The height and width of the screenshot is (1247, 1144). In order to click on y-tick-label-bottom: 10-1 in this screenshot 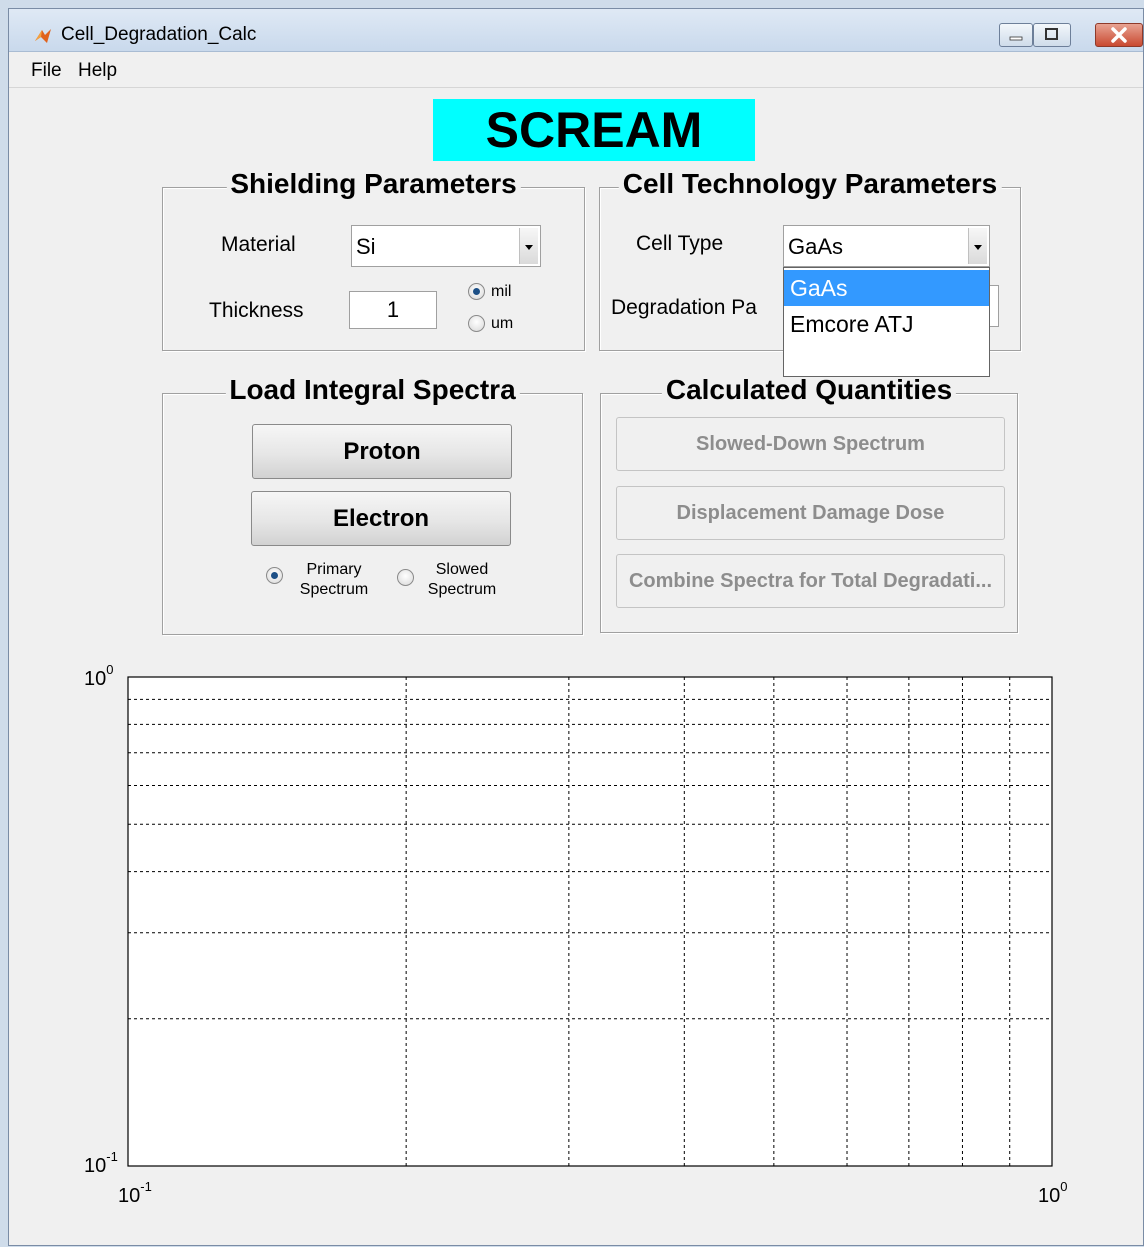, I will do `click(101, 1163)`.